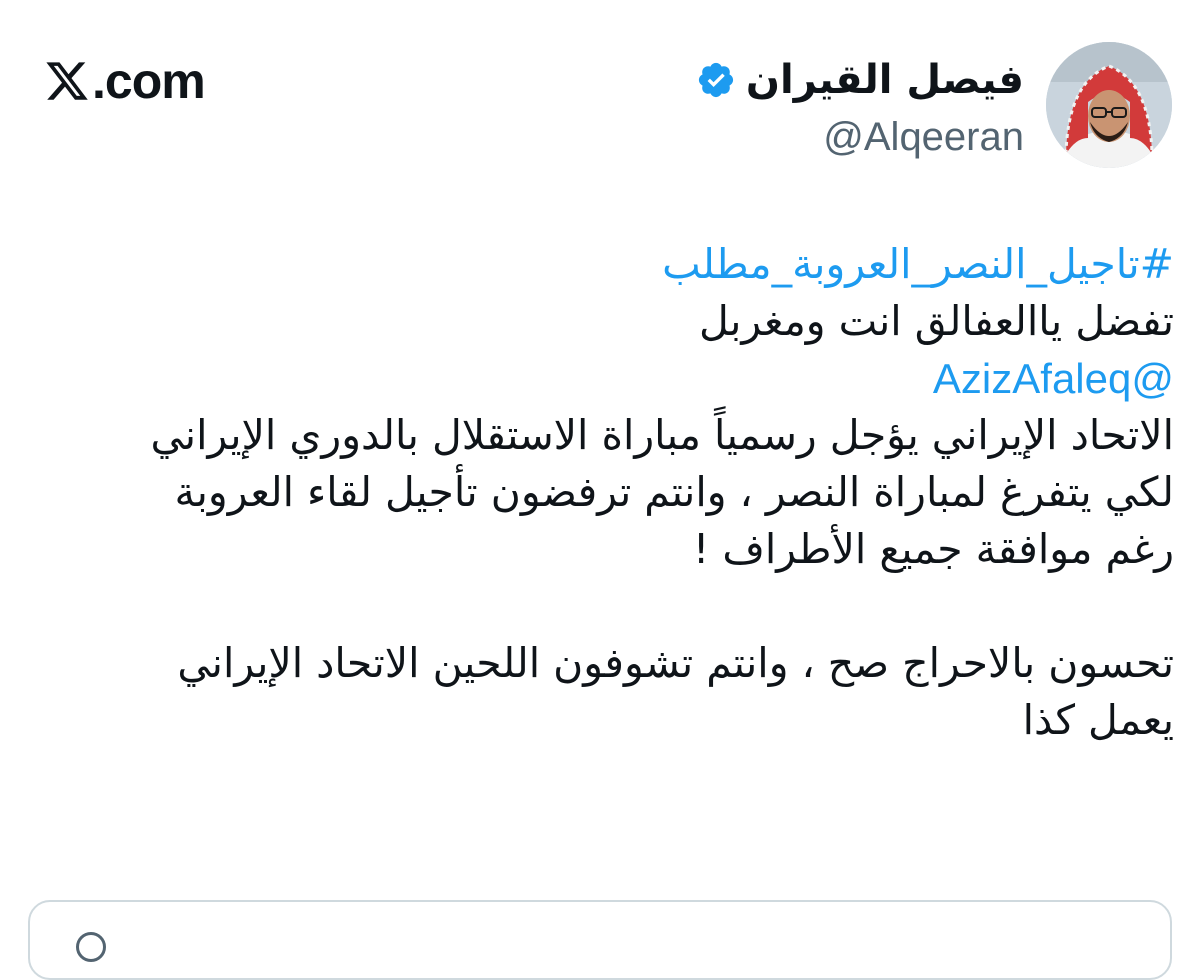 This screenshot has width=1200, height=980. I want to click on tweet-line: تفضل ياالعفالق انت ومغربل, so click(936, 321).